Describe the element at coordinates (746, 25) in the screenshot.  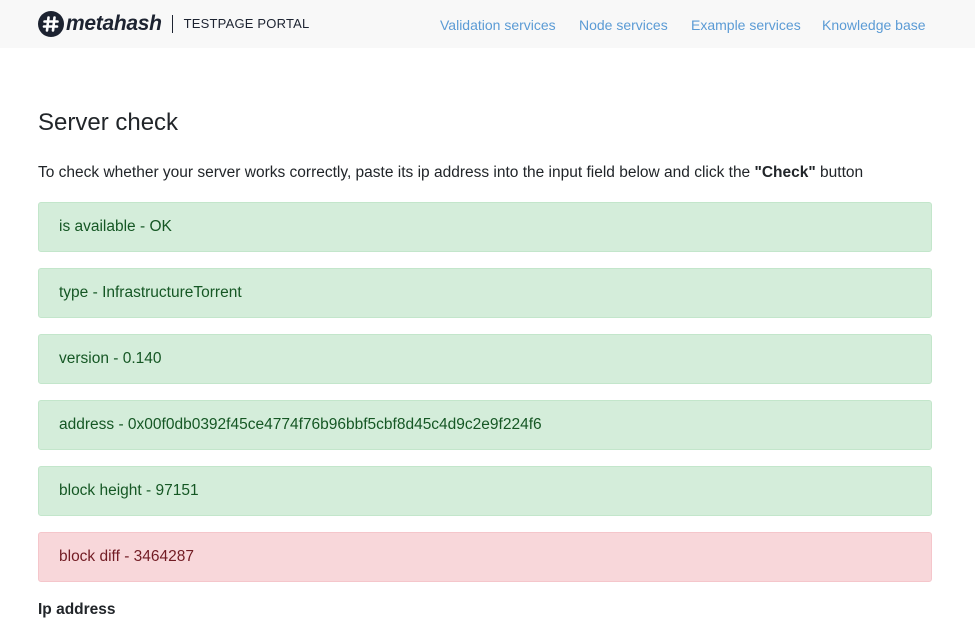
I see `nav-link-example-services: Example services` at that location.